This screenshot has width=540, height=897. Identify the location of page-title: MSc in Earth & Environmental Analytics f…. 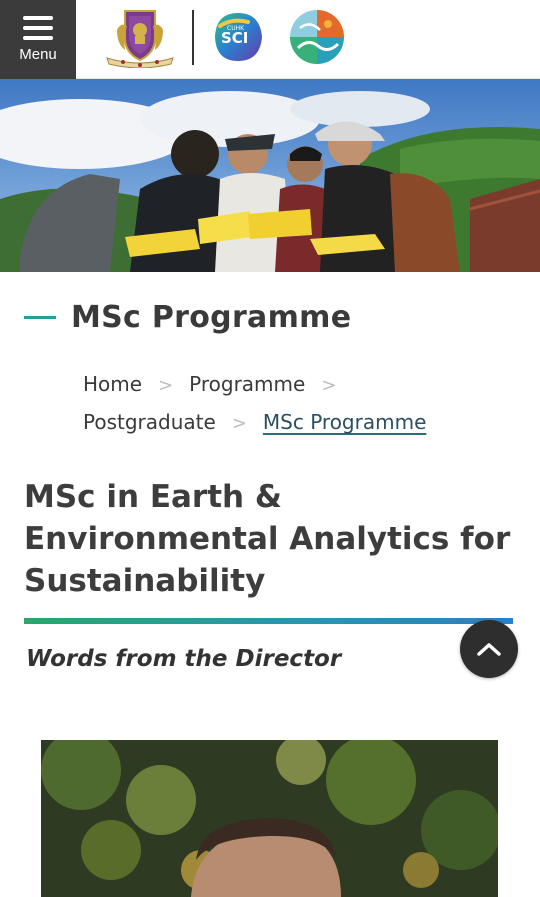
(267, 539).